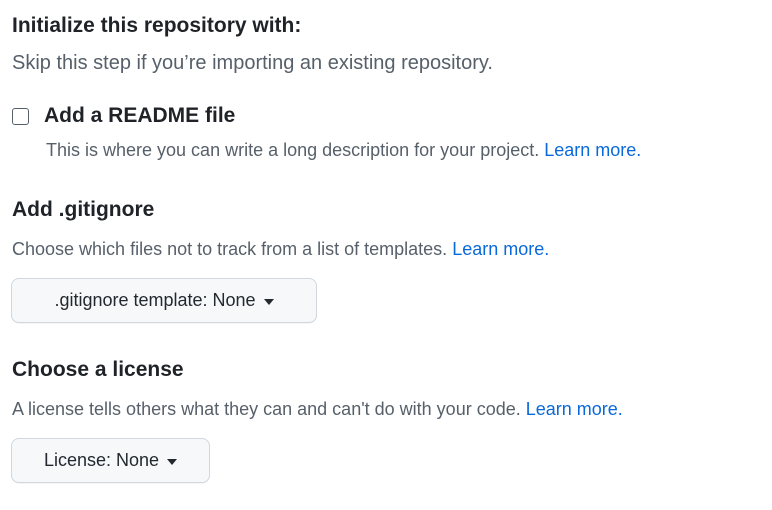  Describe the element at coordinates (157, 25) in the screenshot. I see `initialize-heading: Initialize this repository with:` at that location.